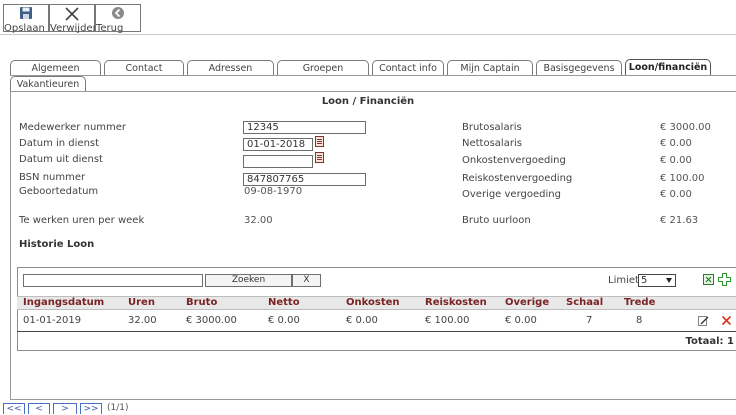 The image size is (736, 415). What do you see at coordinates (118, 408) in the screenshot?
I see `pager-info: (1/1)` at bounding box center [118, 408].